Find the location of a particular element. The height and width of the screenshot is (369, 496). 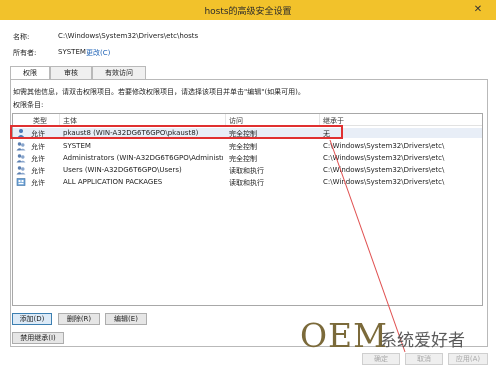

tab-permissions: 权限 is located at coordinates (30, 73).